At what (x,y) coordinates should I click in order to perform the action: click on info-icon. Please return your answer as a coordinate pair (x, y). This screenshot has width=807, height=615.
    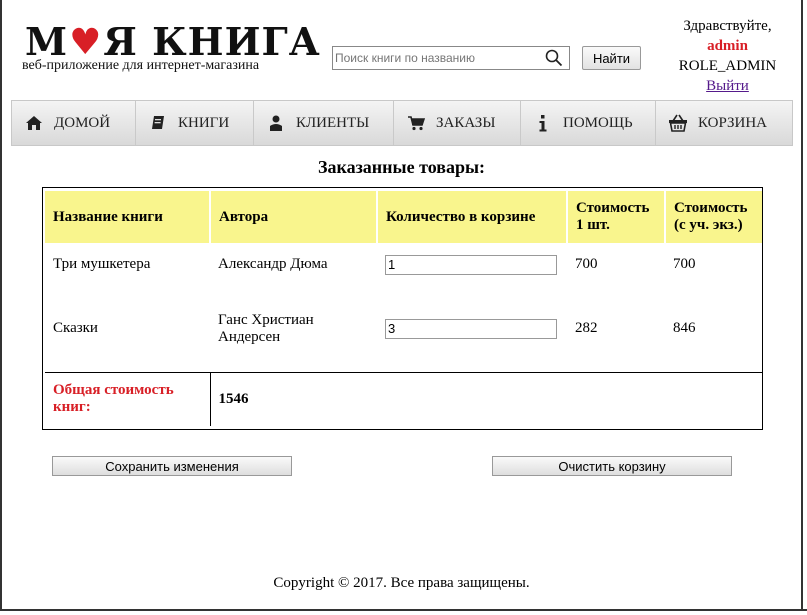
    Looking at the image, I should click on (543, 123).